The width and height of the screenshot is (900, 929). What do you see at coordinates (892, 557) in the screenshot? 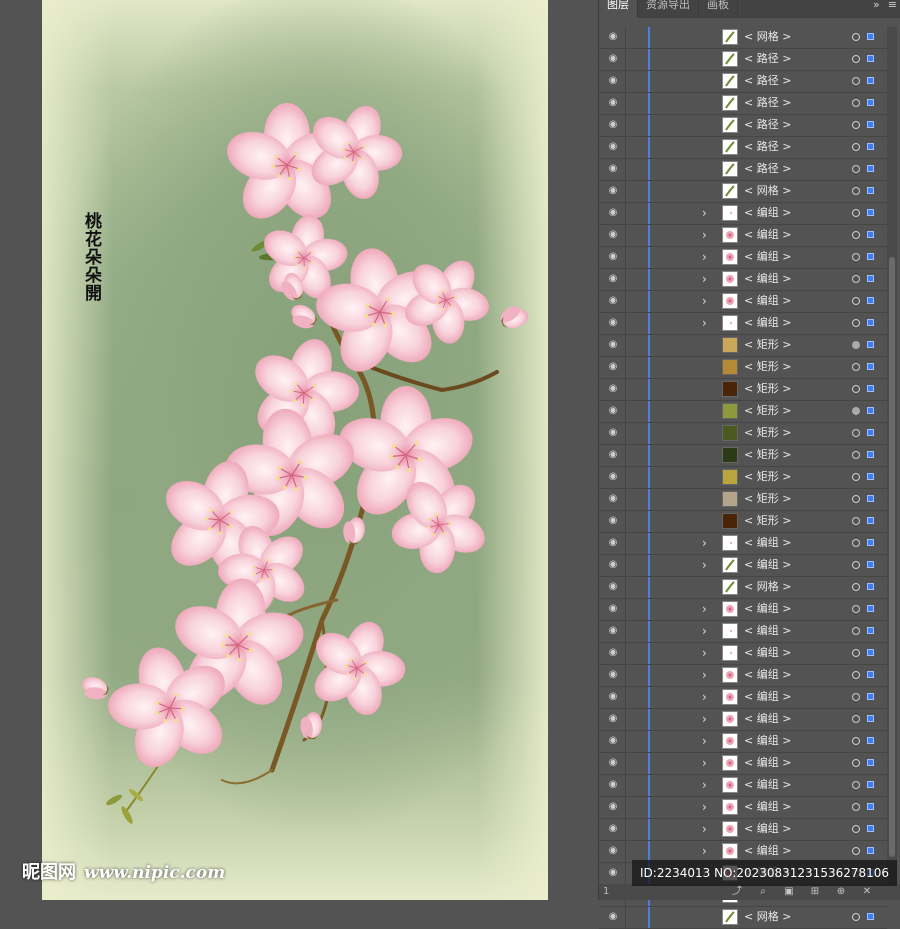
I see `scrollbar-thumb` at bounding box center [892, 557].